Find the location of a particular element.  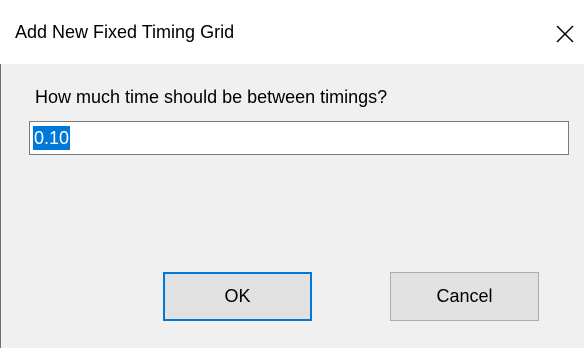

close-button is located at coordinates (566, 32).